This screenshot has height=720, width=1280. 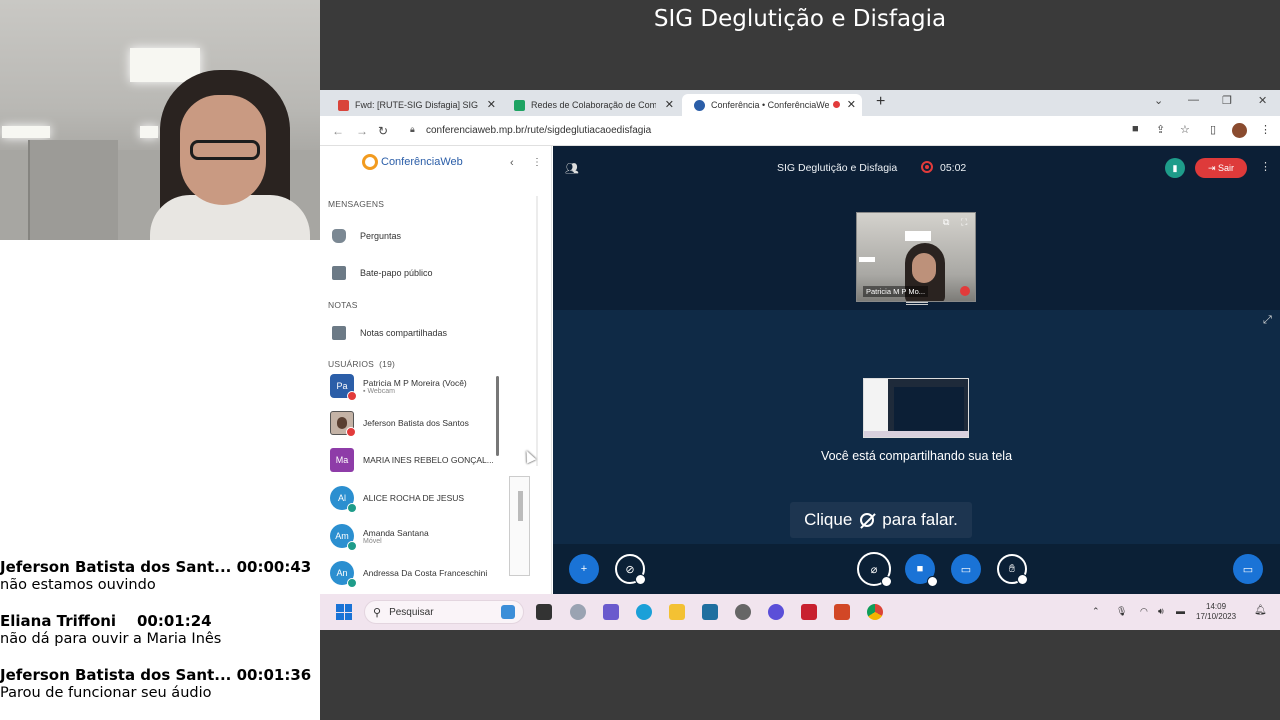 What do you see at coordinates (415, 573) in the screenshot?
I see `user-item: An Andressa Da Costa Franceschini` at bounding box center [415, 573].